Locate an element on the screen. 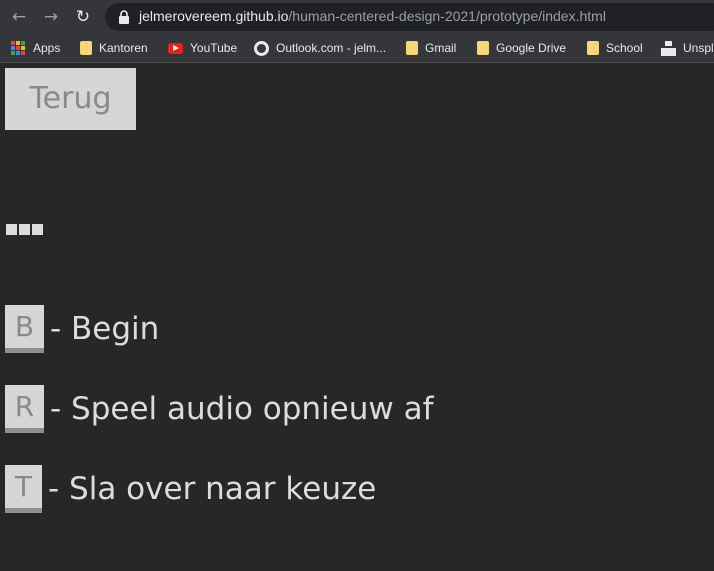  bookmark-gmail: Gmail is located at coordinates (431, 48).